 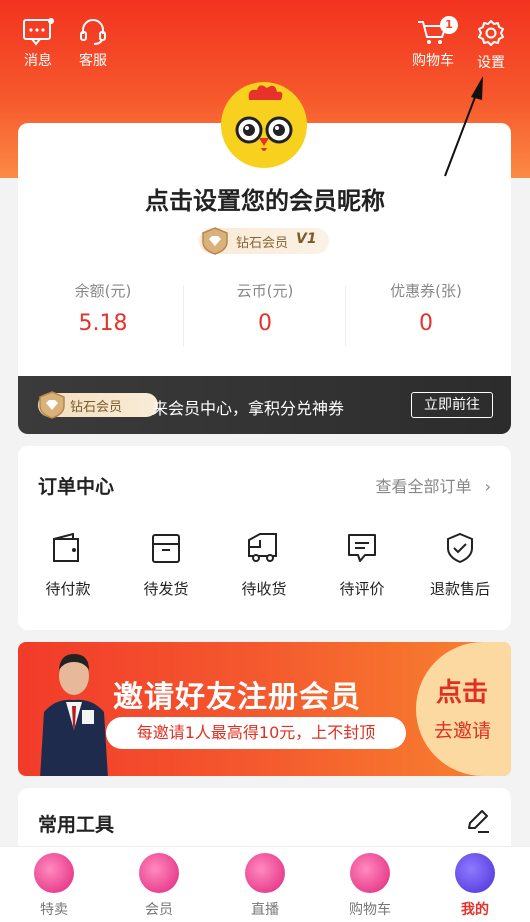 I want to click on go-now-button: 立即前往, so click(x=452, y=405).